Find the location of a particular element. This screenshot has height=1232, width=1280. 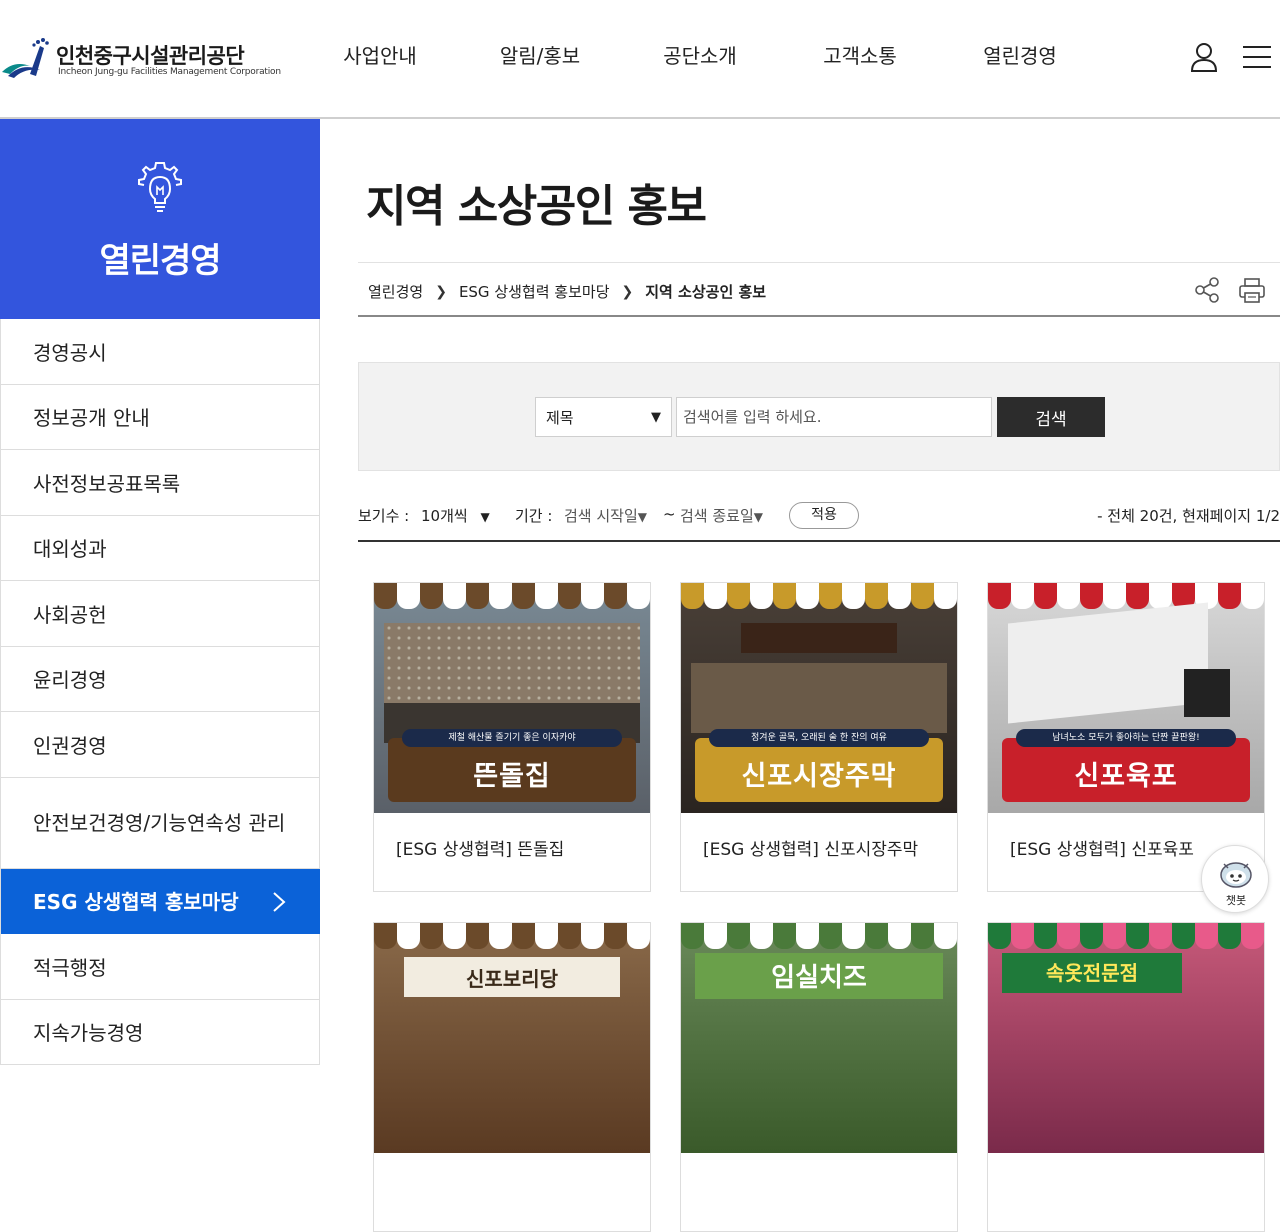

card-thumbnail: 정겨운 골목, 오래된 술 한 잔의 여유 신포시장주막 is located at coordinates (819, 698).